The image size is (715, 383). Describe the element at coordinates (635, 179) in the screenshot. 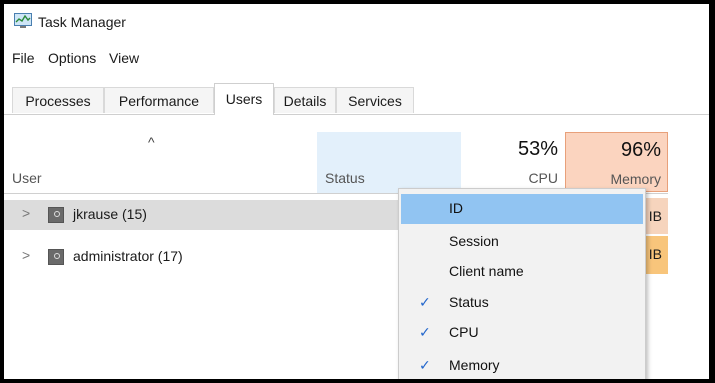

I see `memory-header-label: Memory` at that location.